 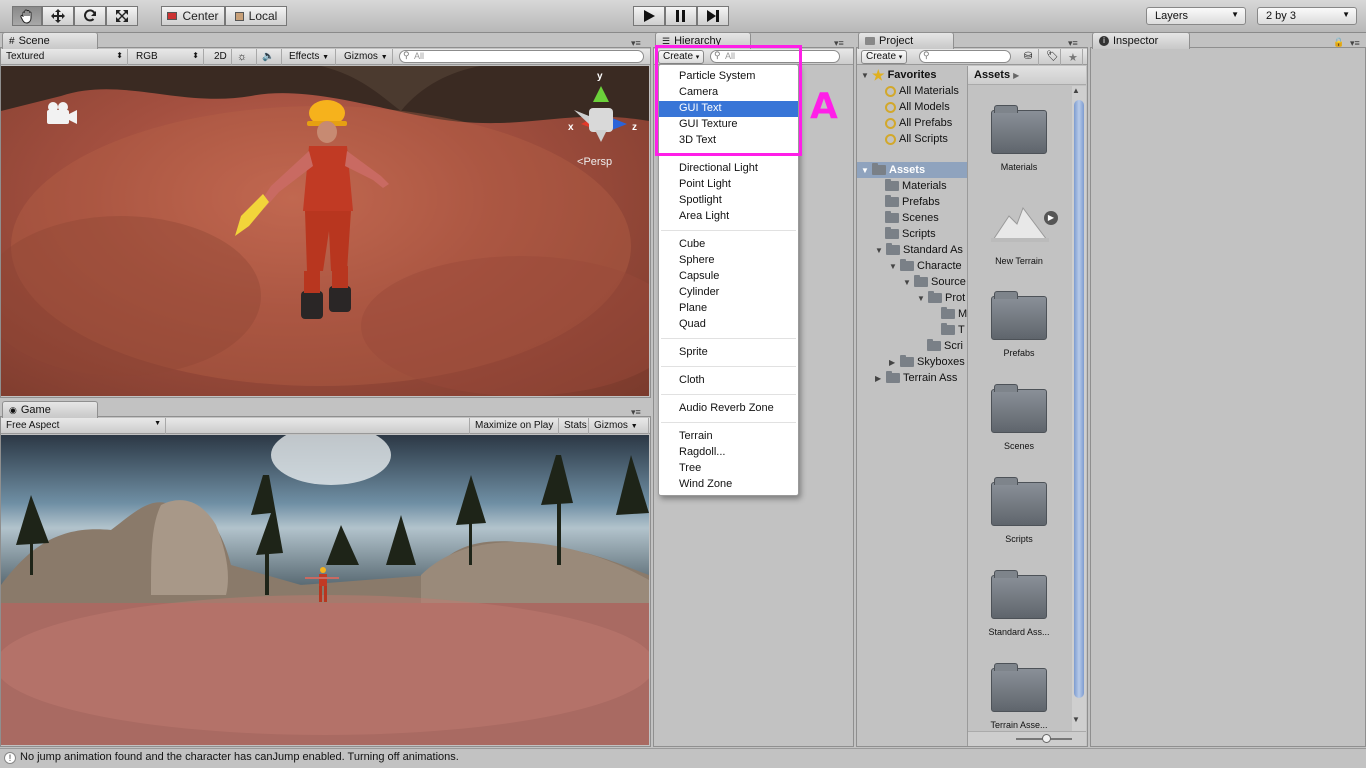 What do you see at coordinates (713, 16) in the screenshot?
I see `step-button` at bounding box center [713, 16].